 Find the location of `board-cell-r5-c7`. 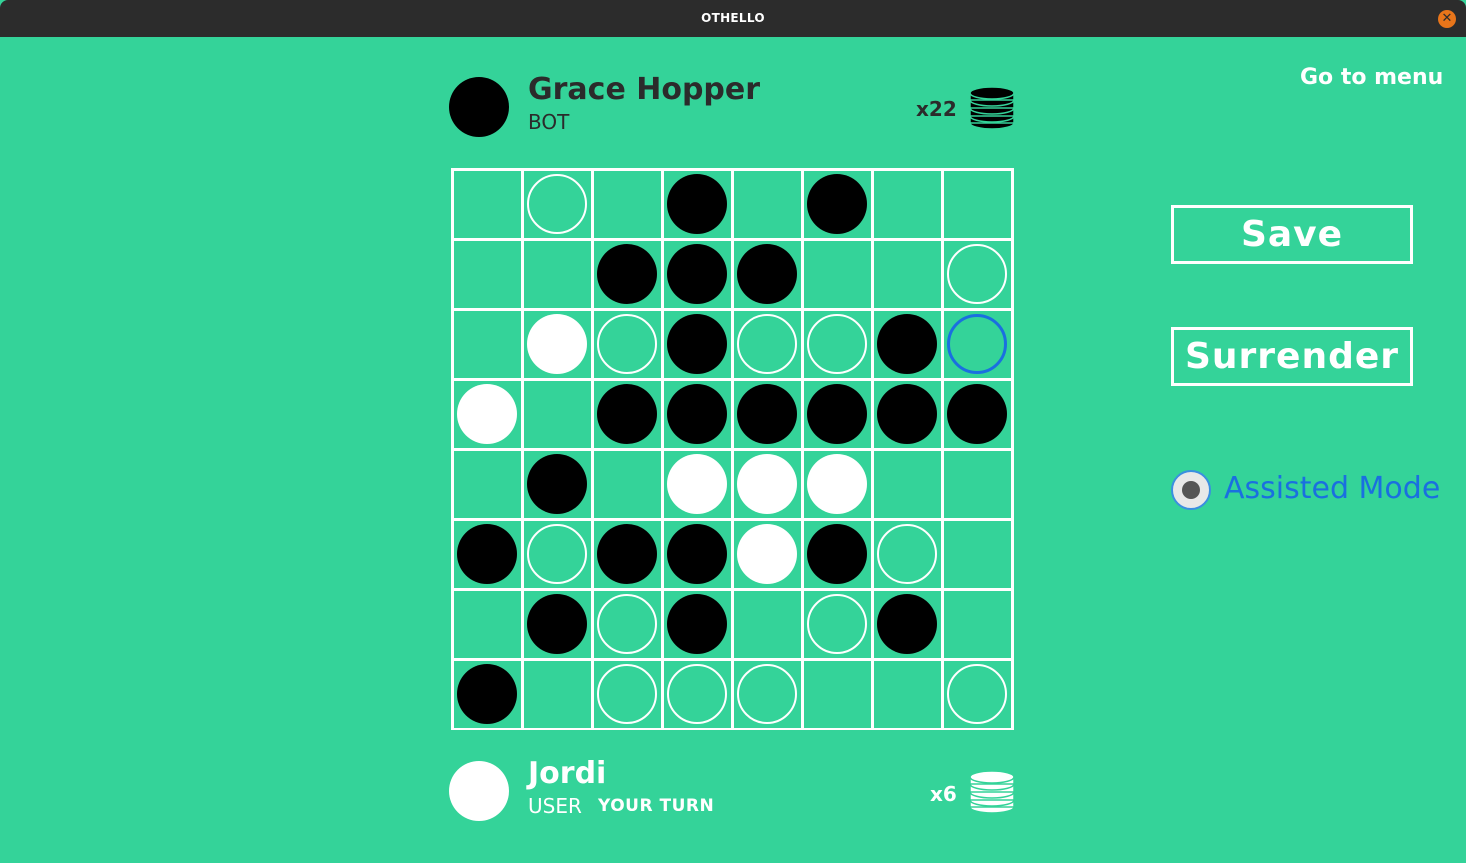

board-cell-r5-c7 is located at coordinates (907, 484).